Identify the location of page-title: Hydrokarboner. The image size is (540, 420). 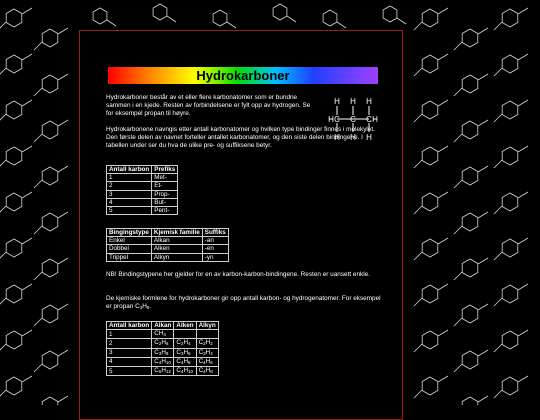
(243, 75).